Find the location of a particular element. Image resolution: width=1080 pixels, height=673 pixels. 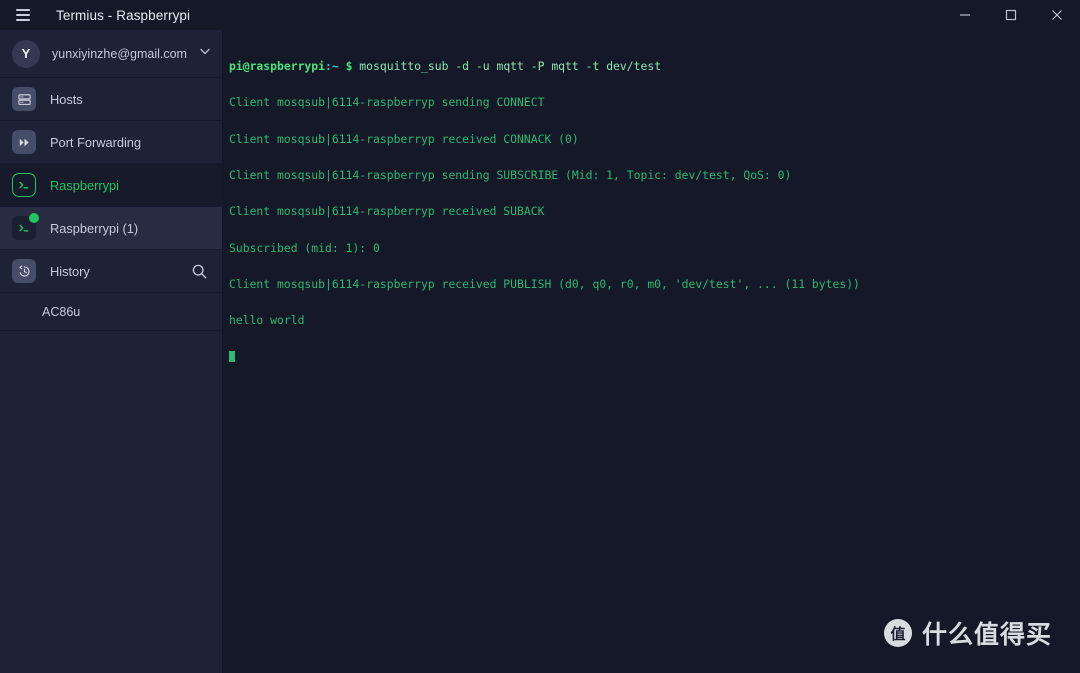

sidebar-item-history: History is located at coordinates (111, 271).